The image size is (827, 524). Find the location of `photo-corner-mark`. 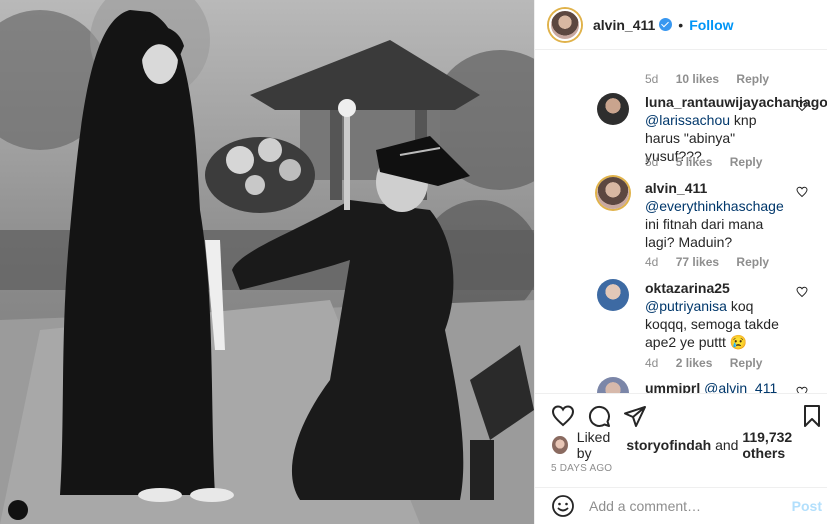

photo-corner-mark is located at coordinates (18, 510).